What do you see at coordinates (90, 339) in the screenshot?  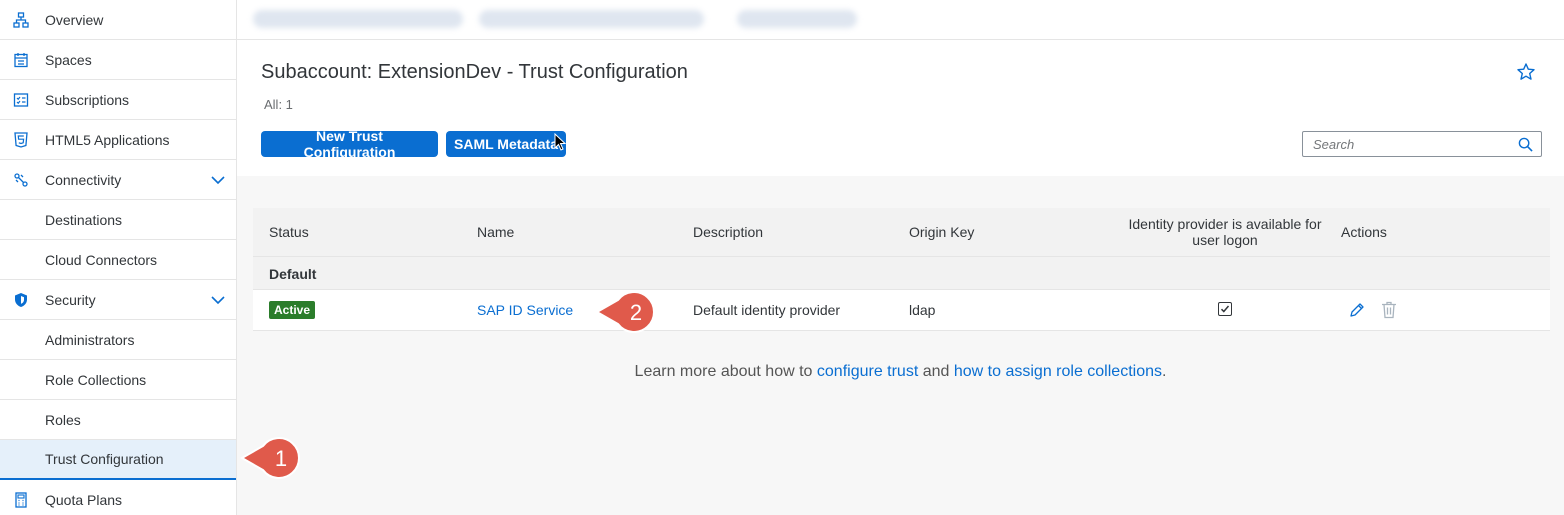 I see `sidebar-item-label: Administrators` at bounding box center [90, 339].